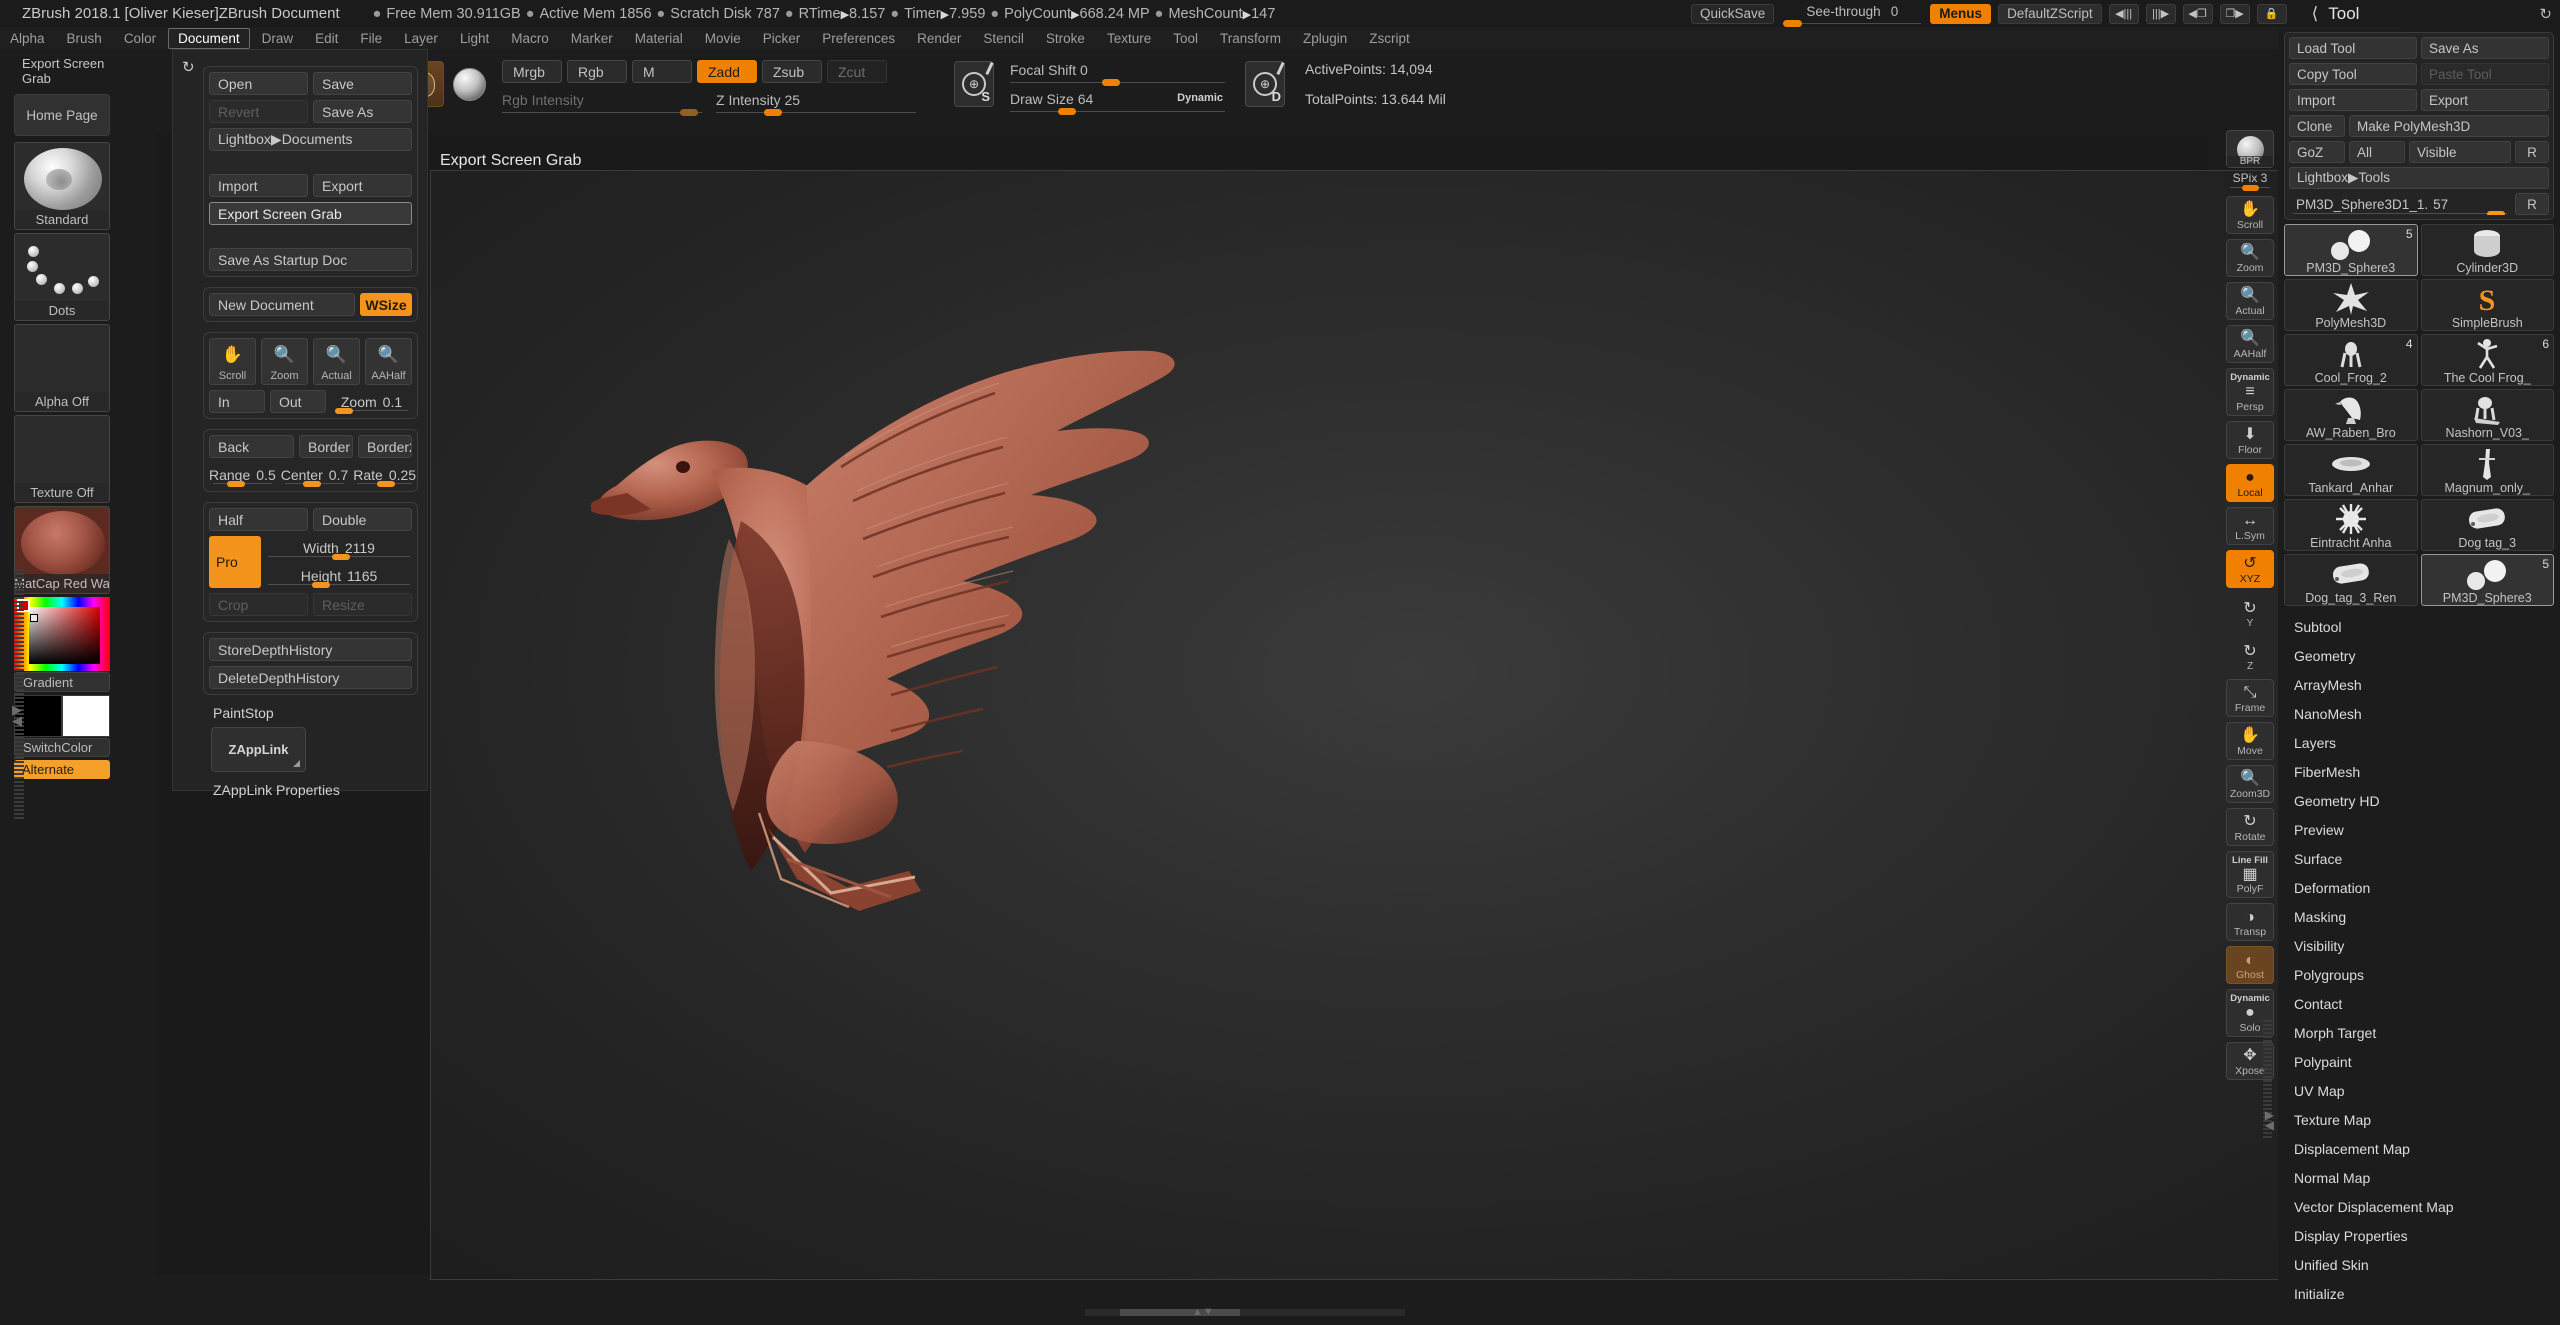 The width and height of the screenshot is (2560, 1325). What do you see at coordinates (2419, 178) in the screenshot?
I see `lightbox-tools-button: Lightbox▶Tools` at bounding box center [2419, 178].